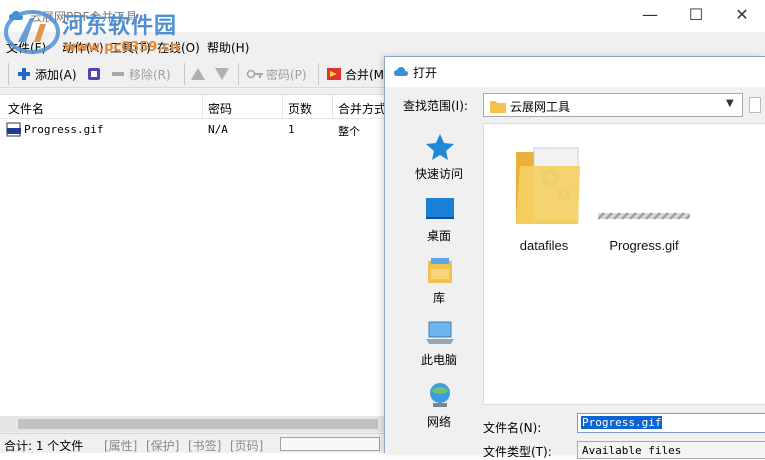  Describe the element at coordinates (632, 450) in the screenshot. I see `file-type-value: Available files` at that location.